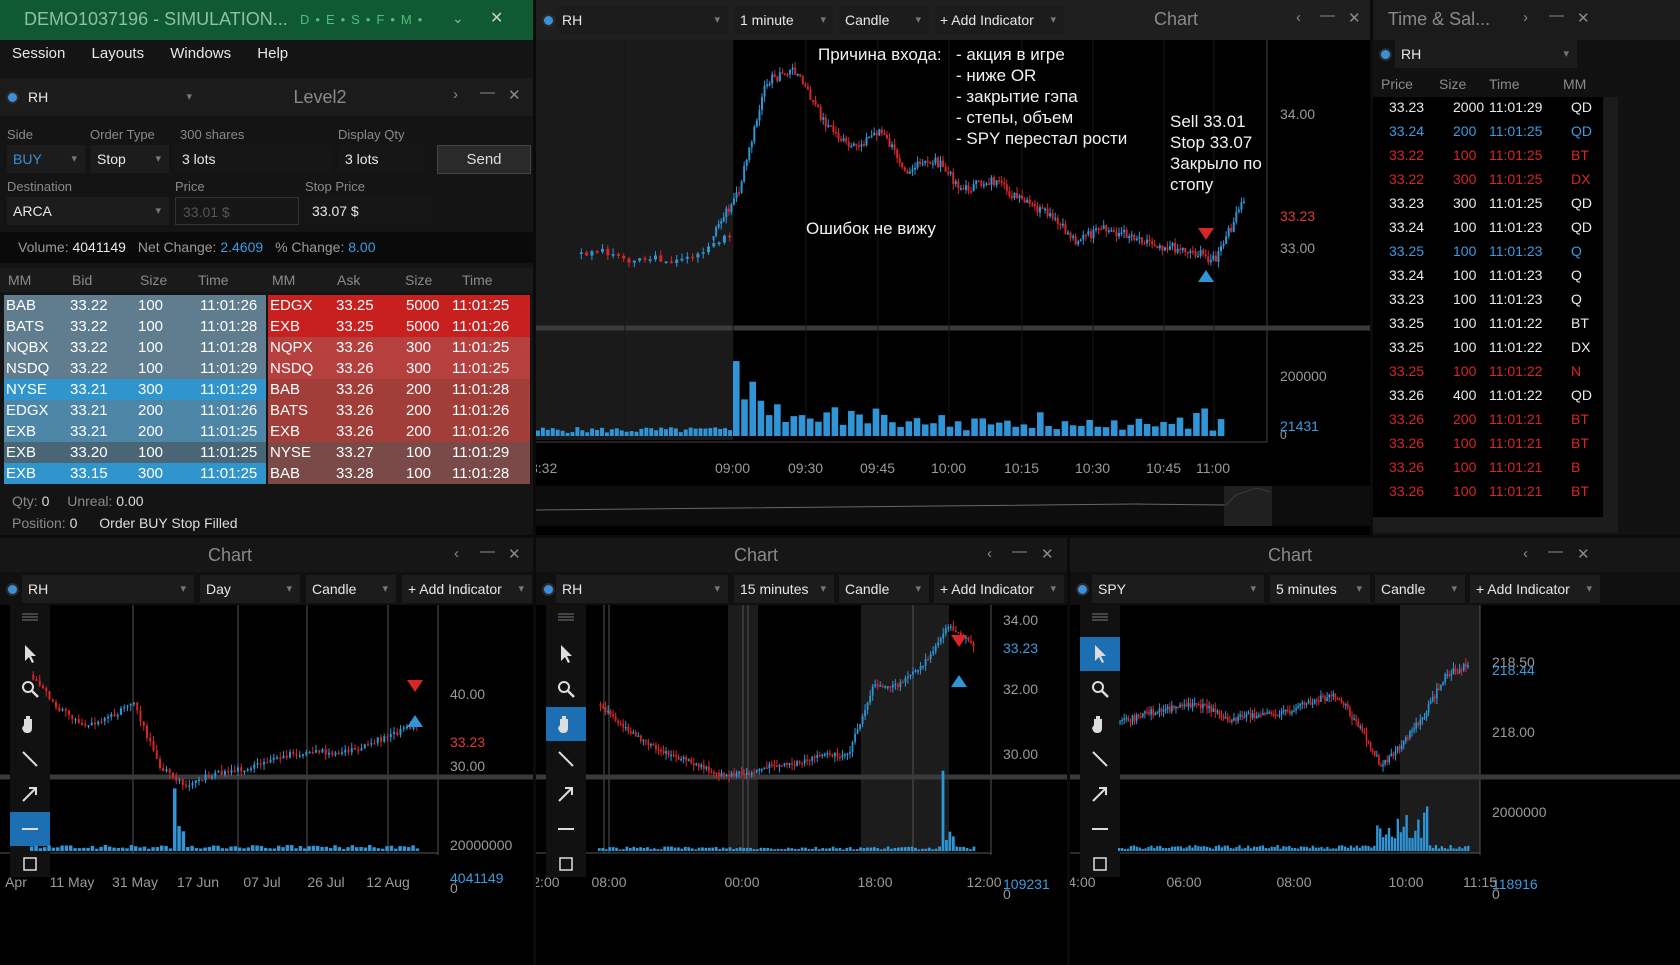 This screenshot has width=1680, height=965. I want to click on ask-header: Ask, so click(348, 280).